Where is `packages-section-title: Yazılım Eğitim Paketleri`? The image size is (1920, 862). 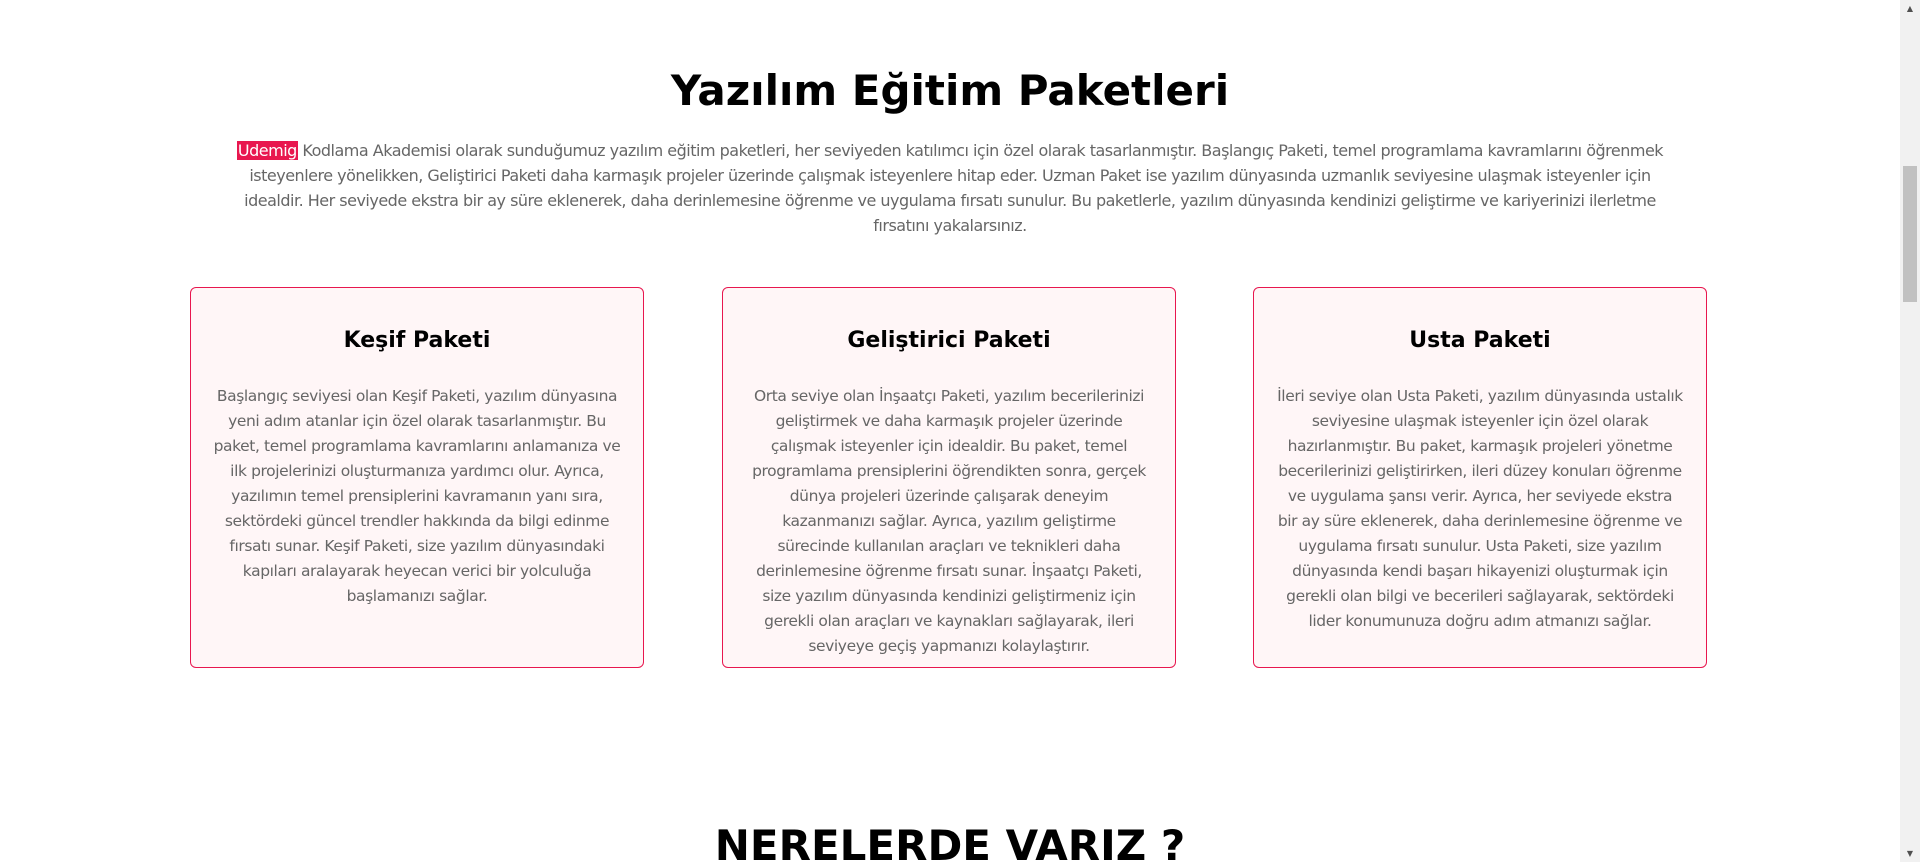 packages-section-title: Yazılım Eğitim Paketleri is located at coordinates (950, 90).